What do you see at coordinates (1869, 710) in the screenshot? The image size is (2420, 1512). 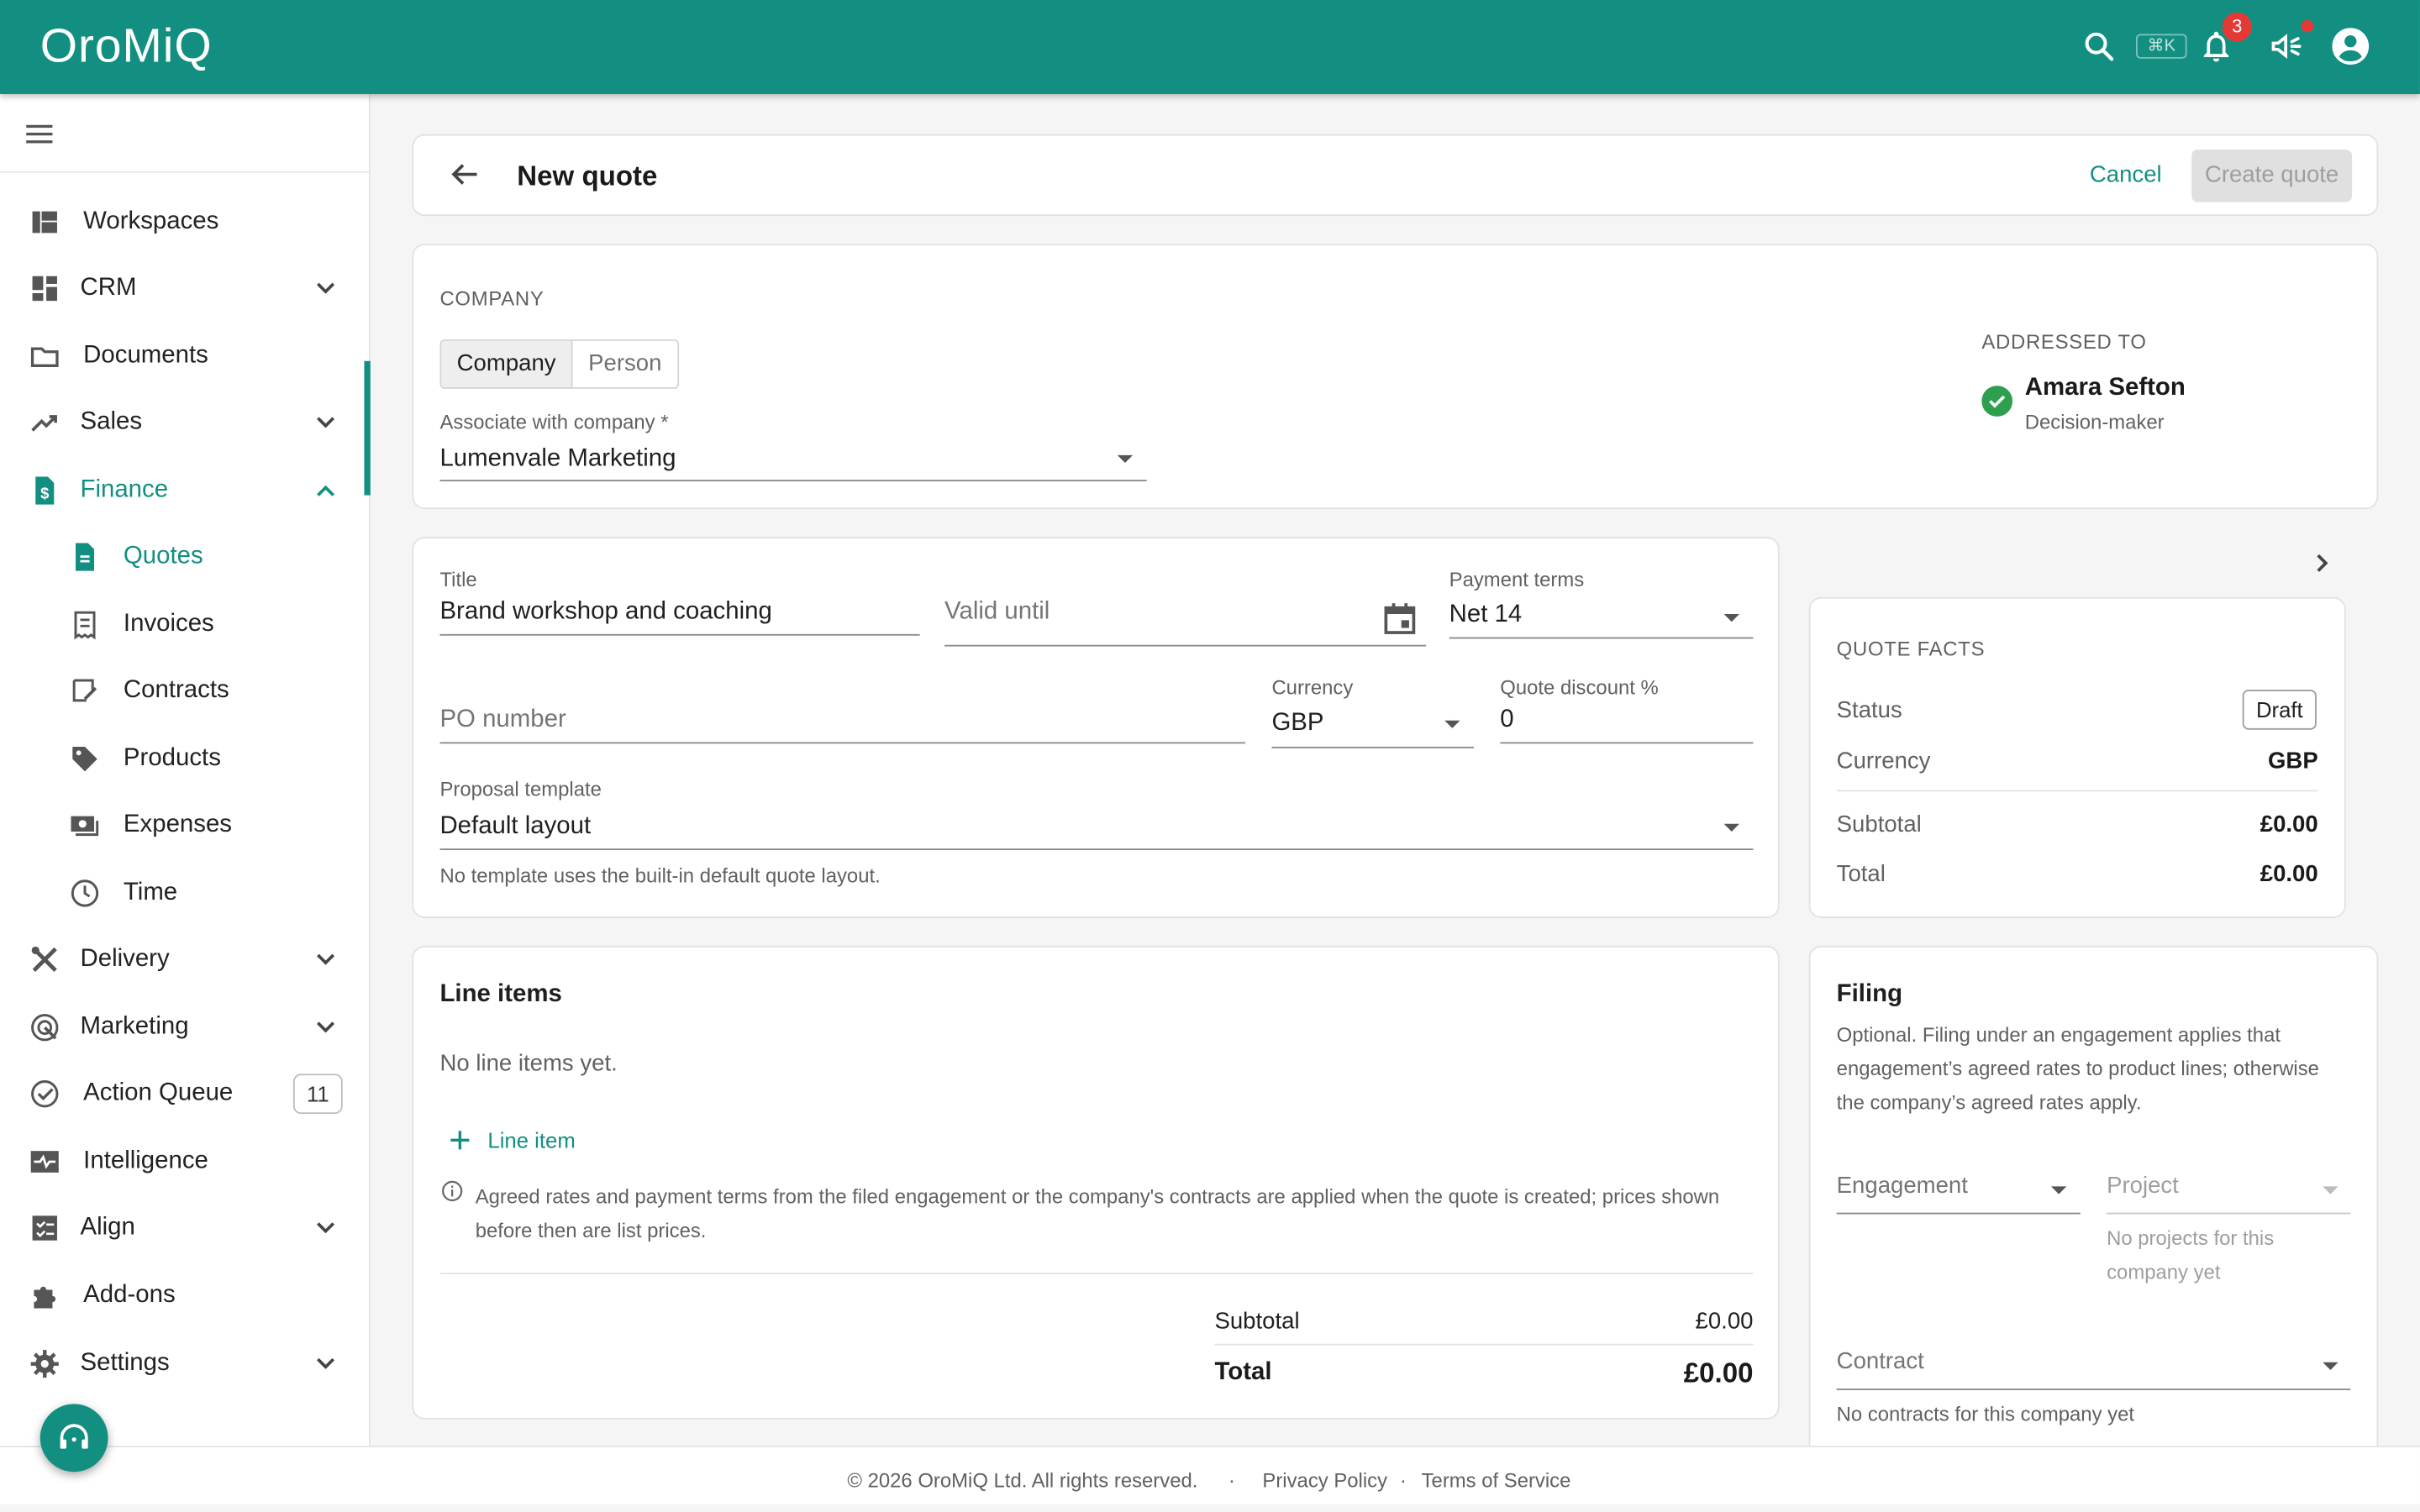 I see `status-label: Status` at bounding box center [1869, 710].